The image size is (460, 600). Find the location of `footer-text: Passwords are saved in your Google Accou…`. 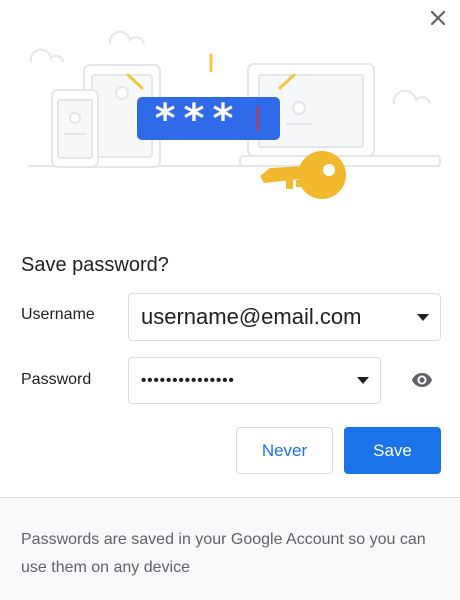

footer-text: Passwords are saved in your Google Accou… is located at coordinates (223, 553).